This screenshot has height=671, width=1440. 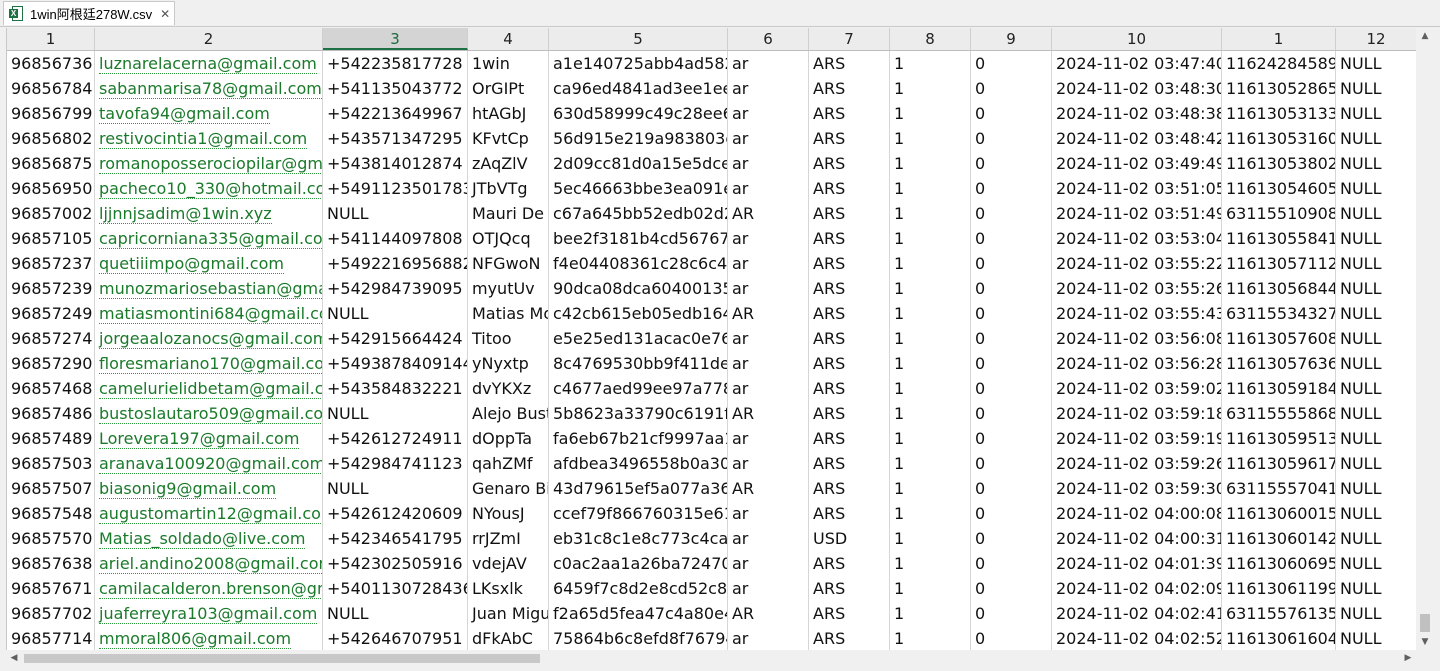 What do you see at coordinates (51, 588) in the screenshot?
I see `table-cell: 96857671` at bounding box center [51, 588].